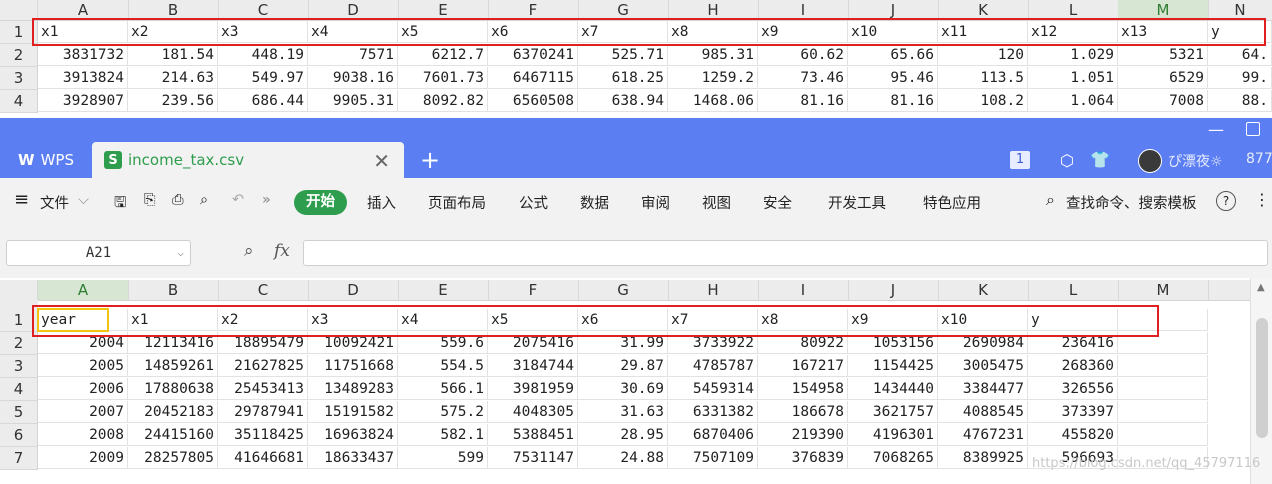  What do you see at coordinates (83, 101) in the screenshot?
I see `cell: 3928907` at bounding box center [83, 101].